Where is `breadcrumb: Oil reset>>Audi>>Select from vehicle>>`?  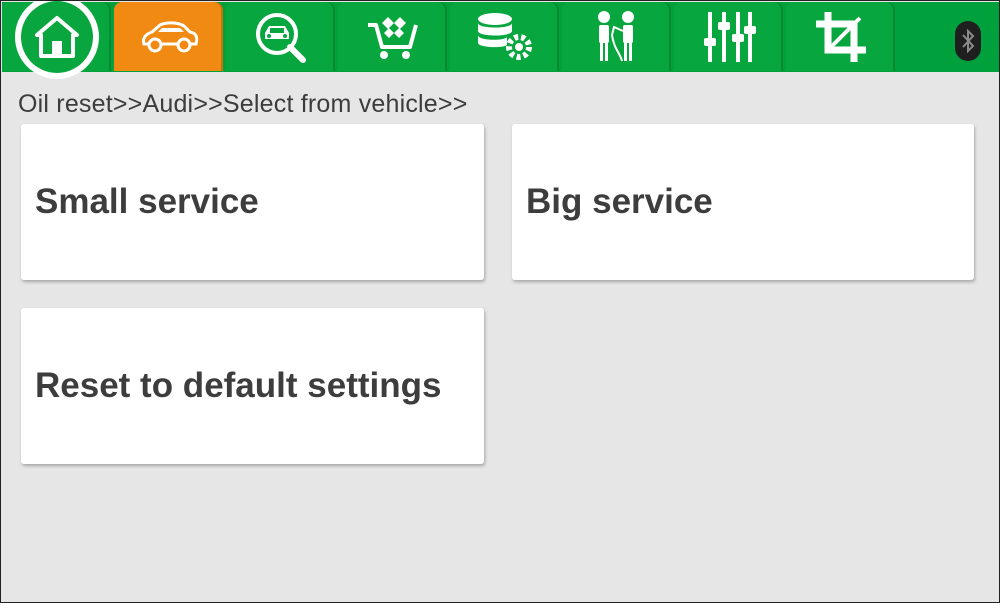 breadcrumb: Oil reset>>Audi>>Select from vehicle>> is located at coordinates (243, 104).